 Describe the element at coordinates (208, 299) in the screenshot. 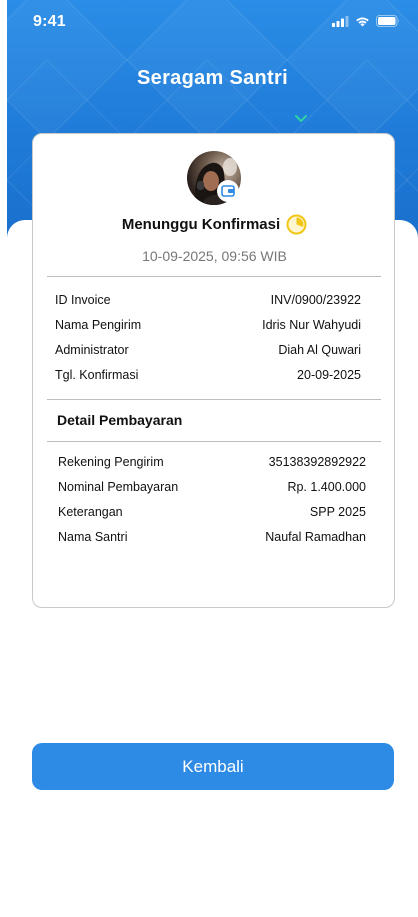

I see `info-row-invoice: ID Invoice INV/0900/23922` at that location.